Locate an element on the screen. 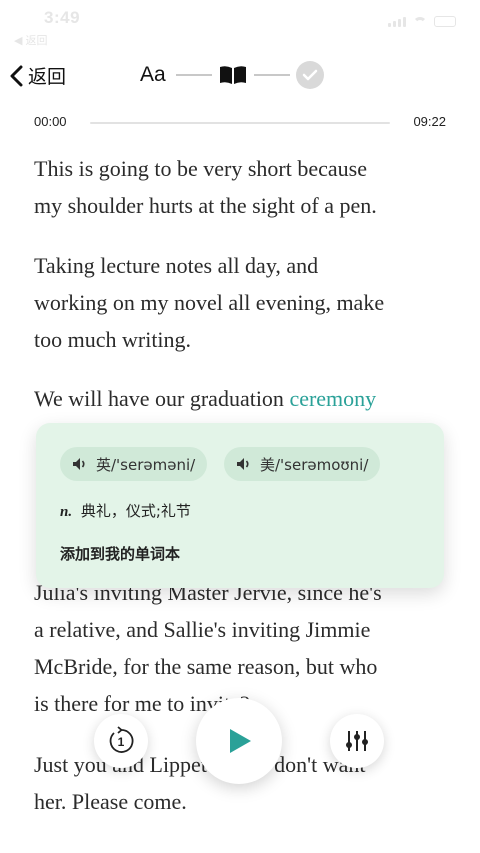 The width and height of the screenshot is (480, 853). word-definition: n. 典礼，仪式;礼节 is located at coordinates (125, 510).